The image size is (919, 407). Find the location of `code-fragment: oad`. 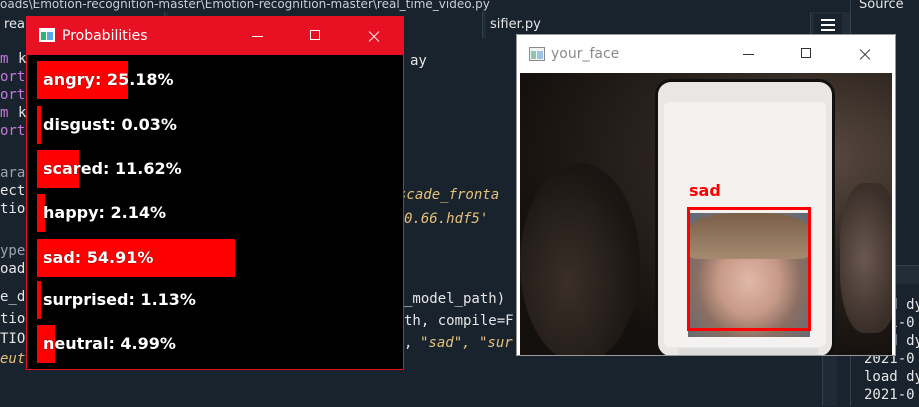

code-fragment: oad is located at coordinates (13, 269).